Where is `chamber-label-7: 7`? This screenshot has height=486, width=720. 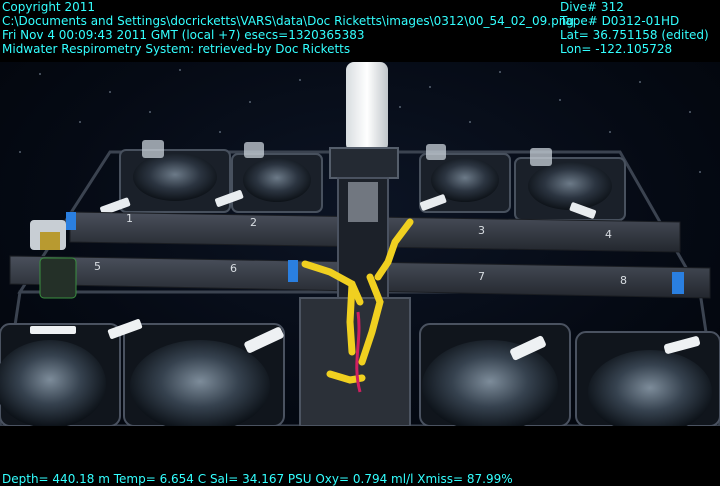 chamber-label-7: 7 is located at coordinates (481, 276).